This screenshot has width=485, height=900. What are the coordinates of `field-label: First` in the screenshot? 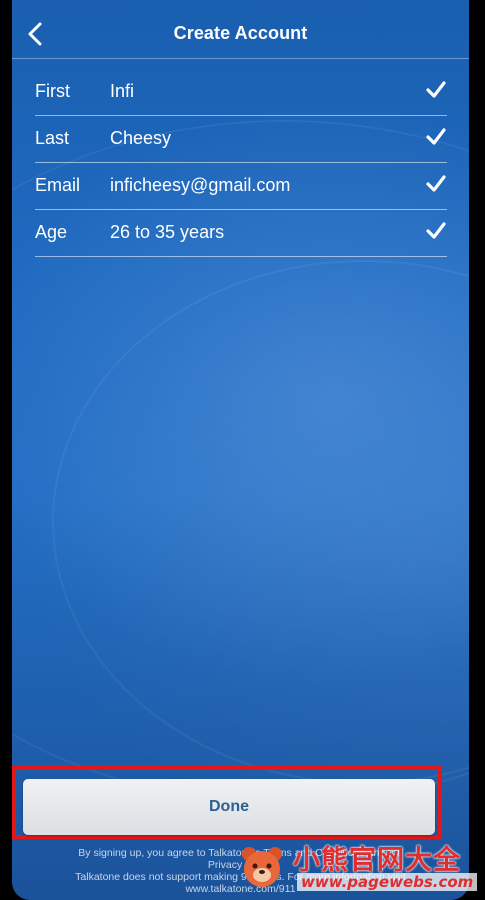 It's located at (52, 91).